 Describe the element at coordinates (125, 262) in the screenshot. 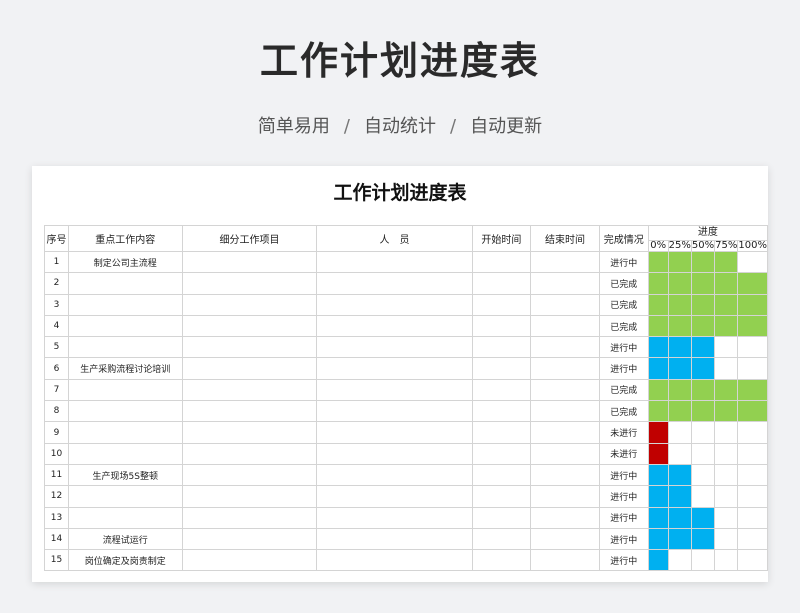

I see `row-key-work: 制定公司主流程` at that location.